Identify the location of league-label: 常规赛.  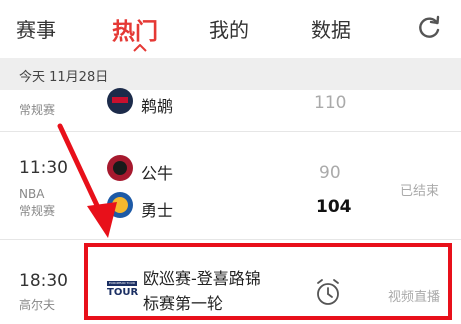
(37, 110).